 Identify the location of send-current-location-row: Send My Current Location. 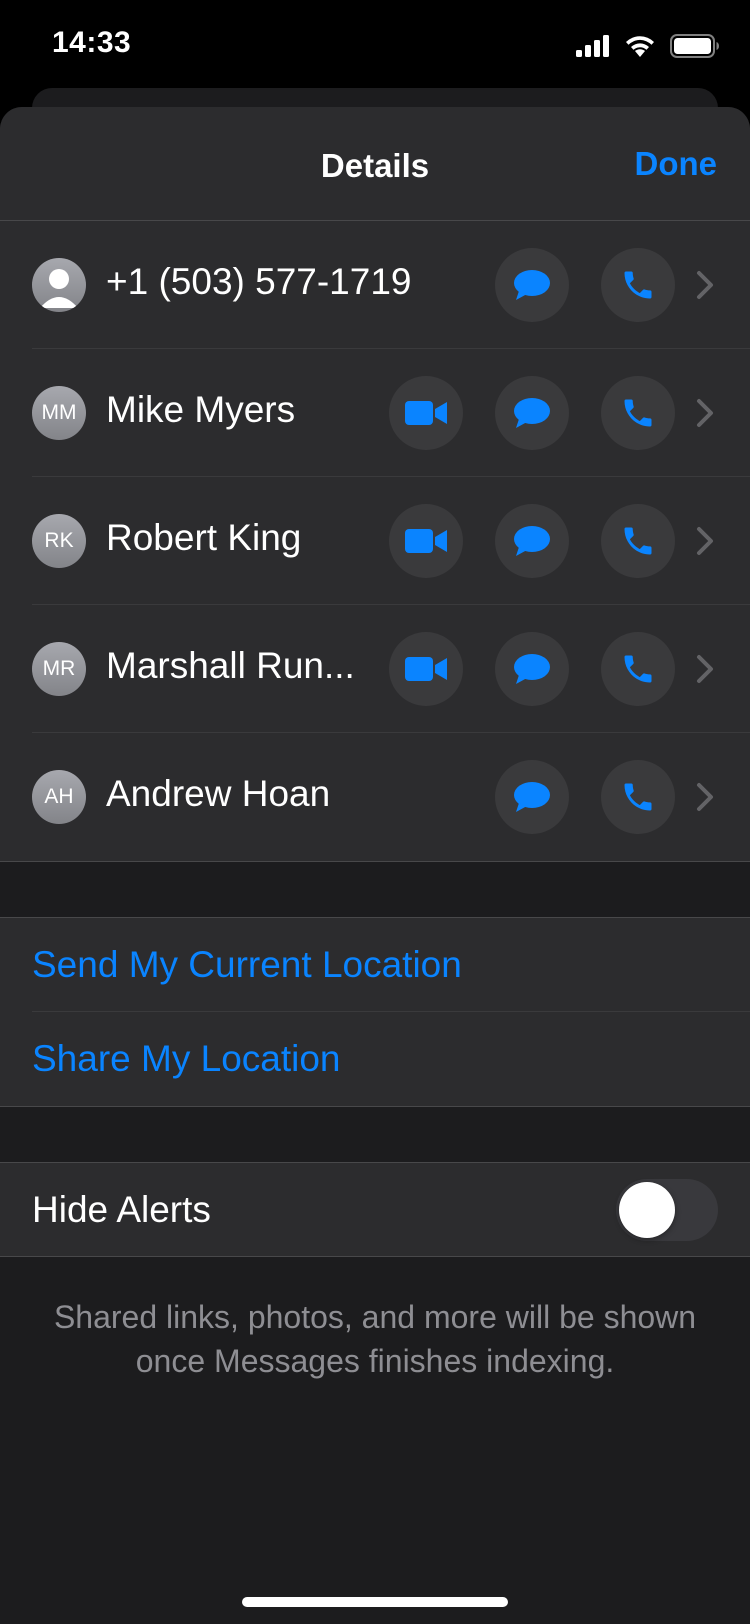
(375, 965).